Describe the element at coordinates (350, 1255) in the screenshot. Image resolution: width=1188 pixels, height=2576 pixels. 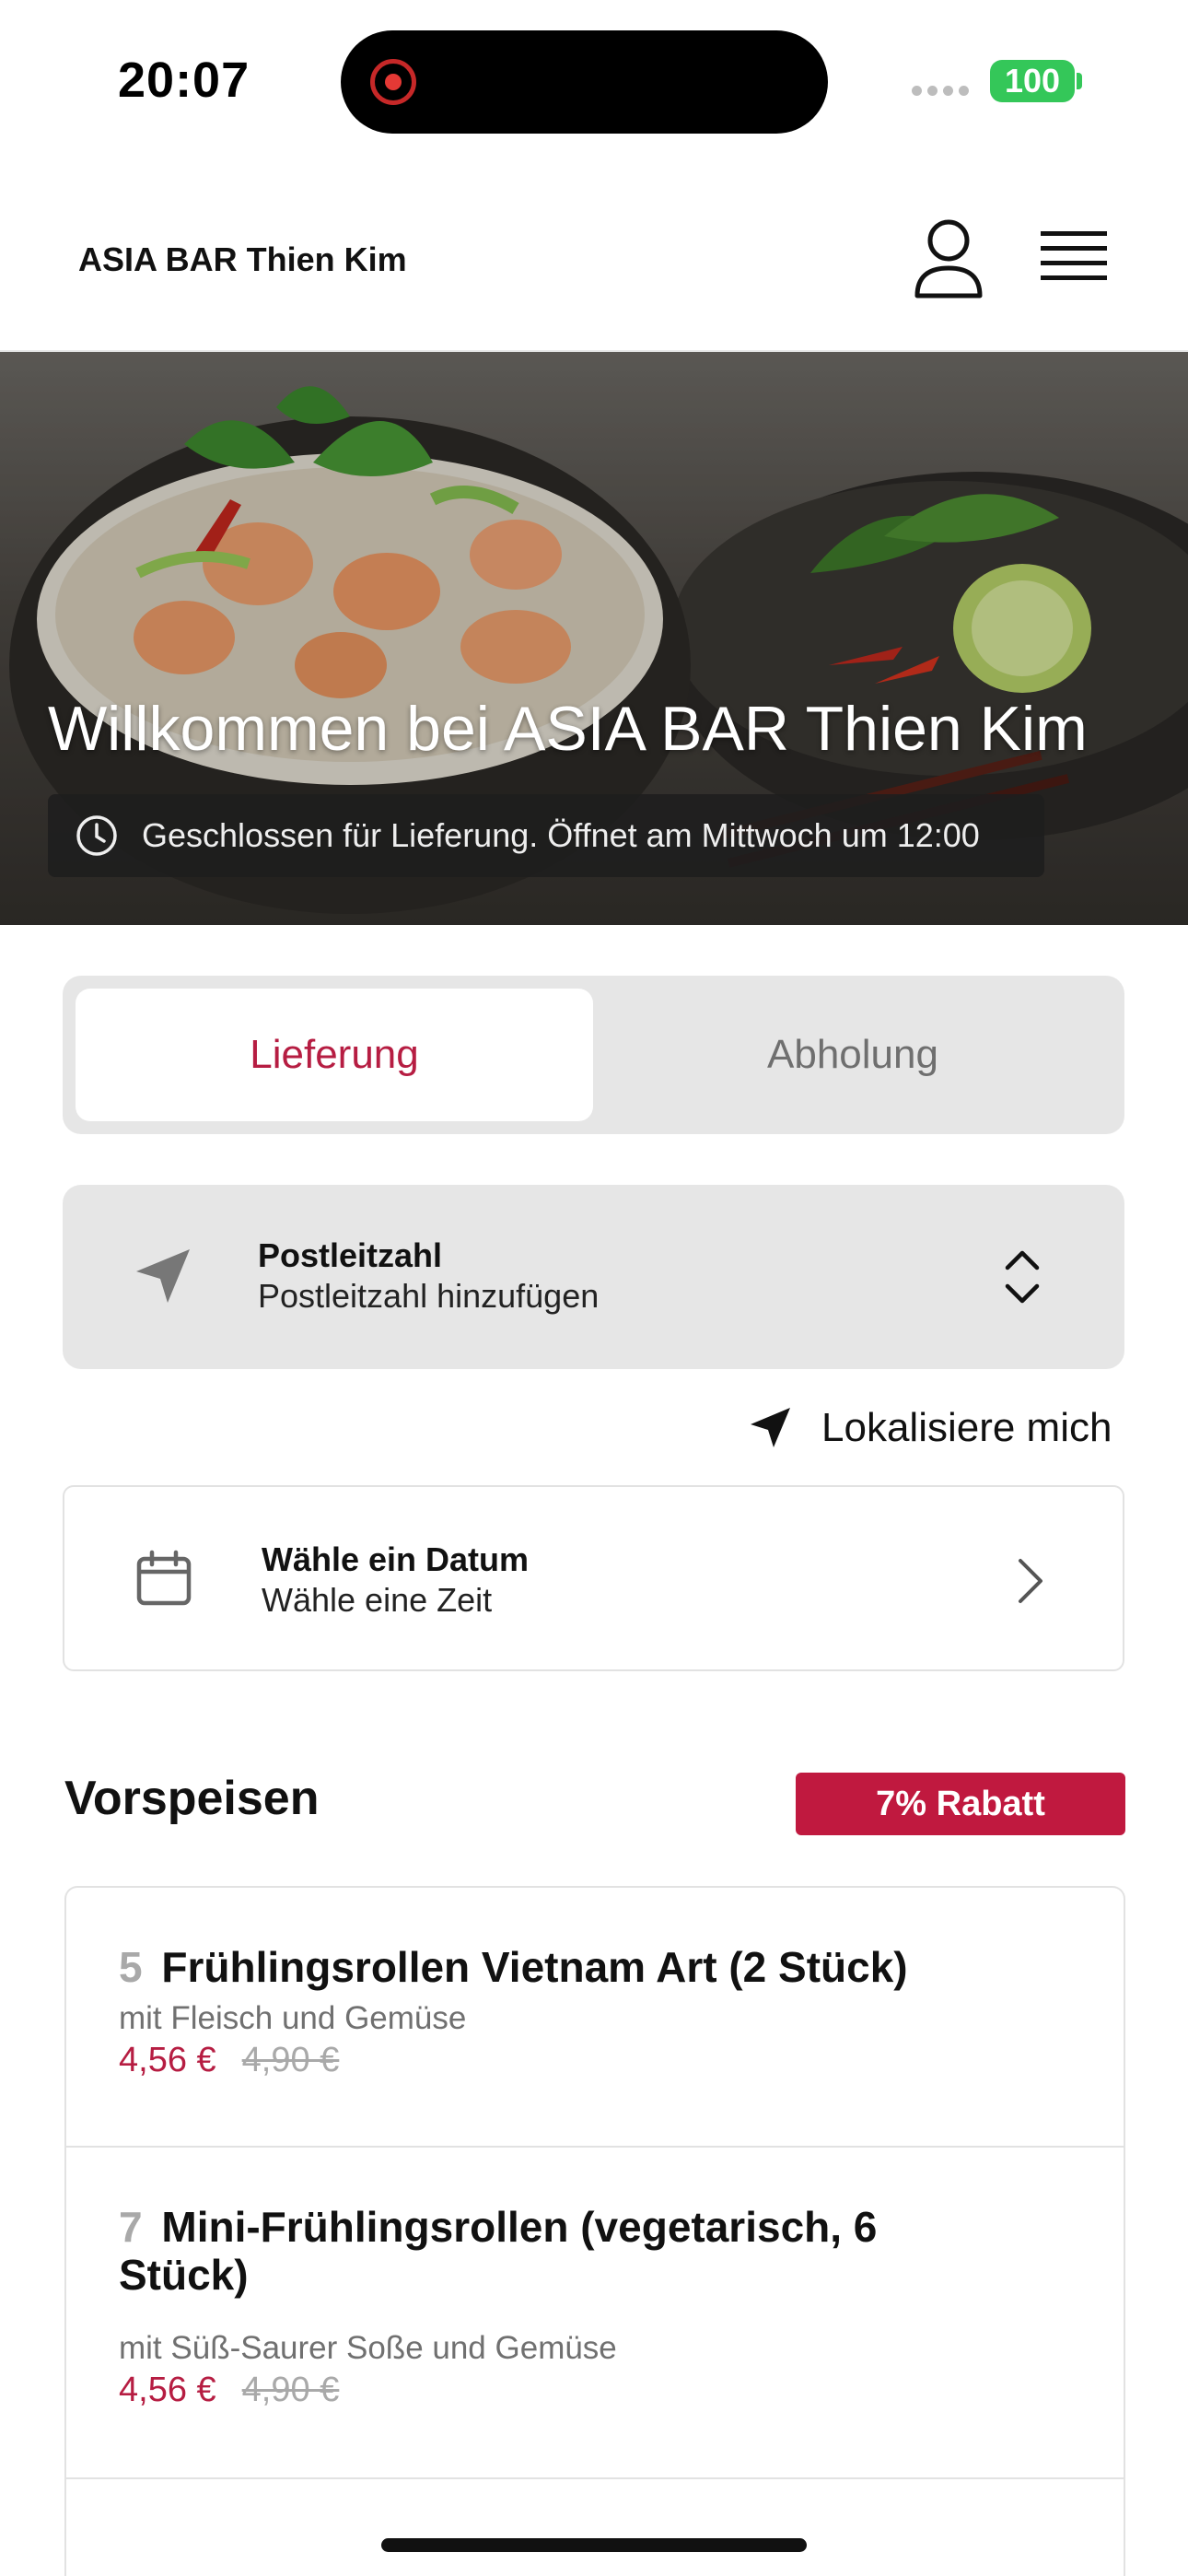
I see `postcode-label: Postleitzahl` at that location.